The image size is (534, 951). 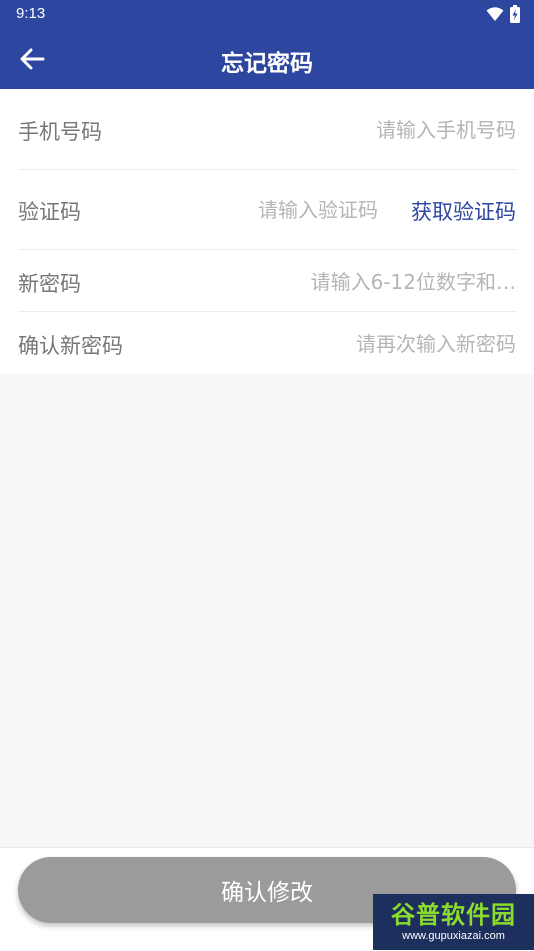 I want to click on code-row: 验证码 获取验证码, so click(x=267, y=209).